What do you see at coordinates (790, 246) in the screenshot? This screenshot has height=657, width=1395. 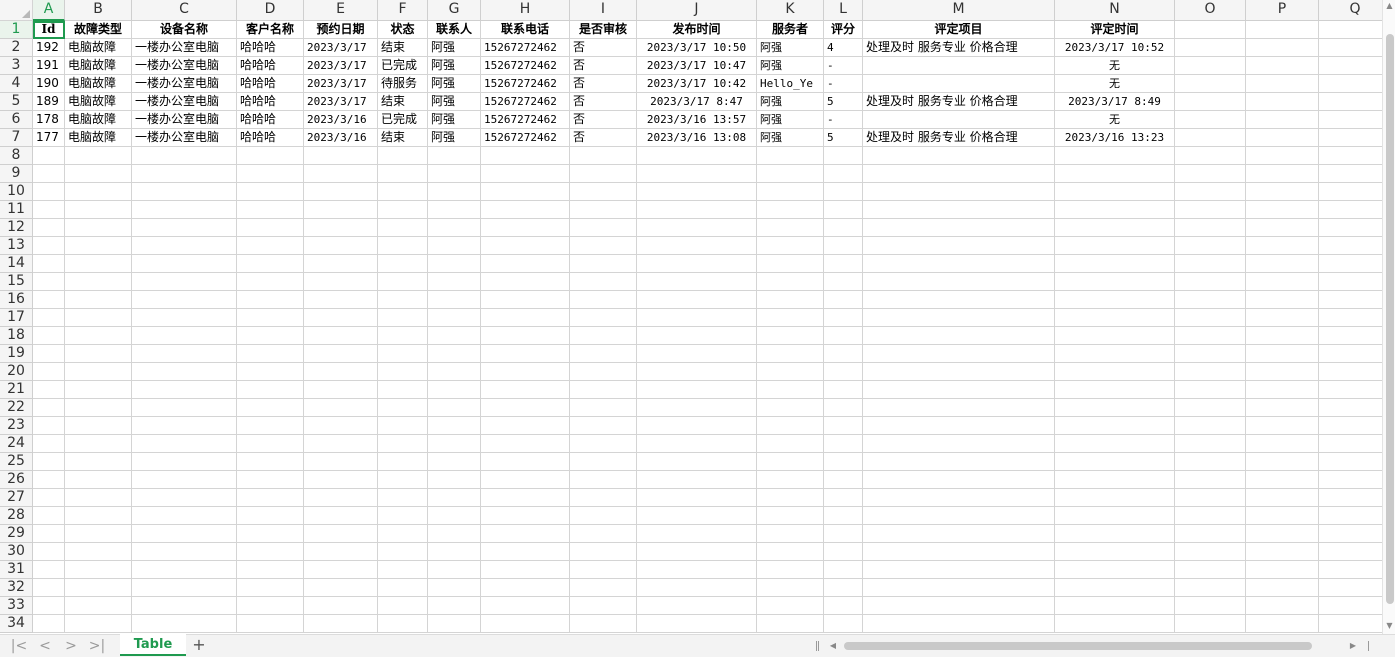 I see `cell-k13` at bounding box center [790, 246].